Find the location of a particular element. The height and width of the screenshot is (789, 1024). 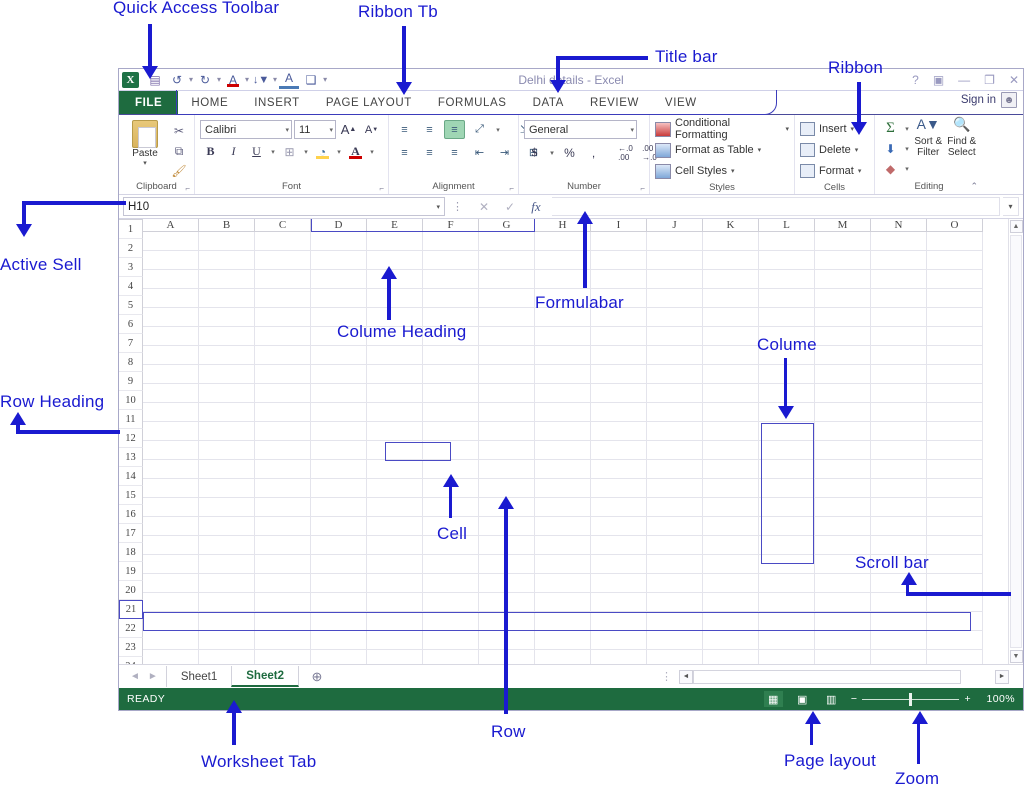

collapse-ribbon-icon: ⌃ is located at coordinates (974, 186).